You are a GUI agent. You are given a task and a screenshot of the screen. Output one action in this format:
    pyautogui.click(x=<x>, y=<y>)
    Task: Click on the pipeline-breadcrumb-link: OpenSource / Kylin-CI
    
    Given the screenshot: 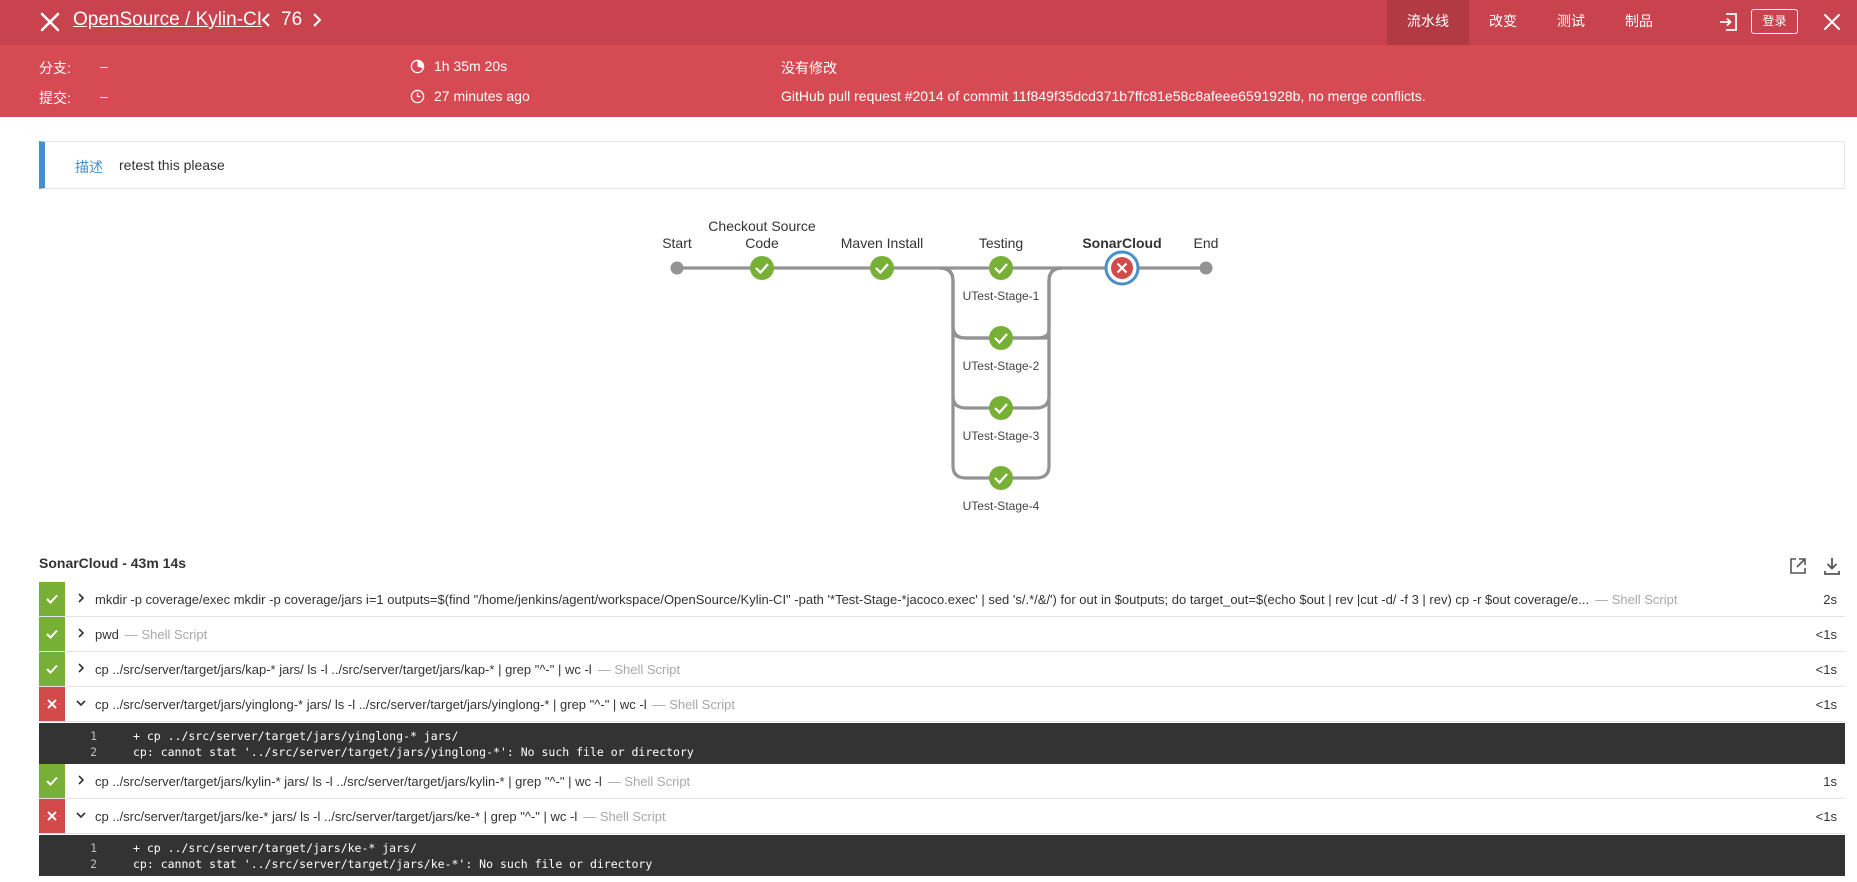 What is the action you would take?
    pyautogui.click(x=167, y=20)
    